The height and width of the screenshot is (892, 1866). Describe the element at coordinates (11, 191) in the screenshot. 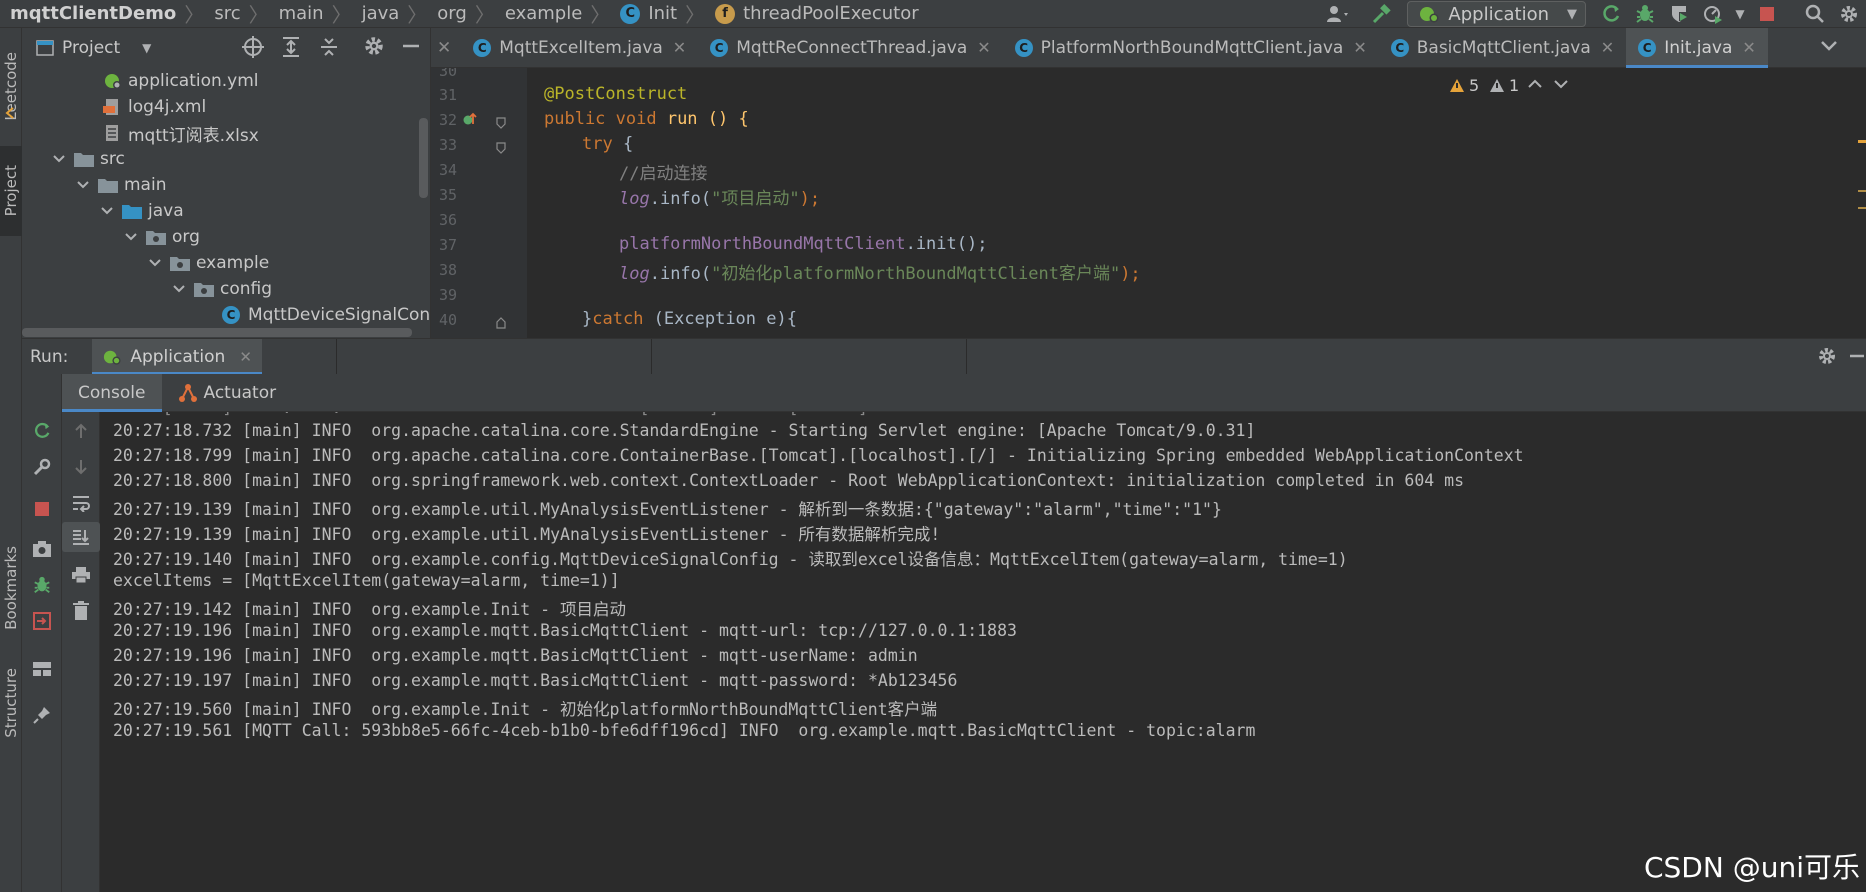

I see `project-tool-tab: Project` at that location.